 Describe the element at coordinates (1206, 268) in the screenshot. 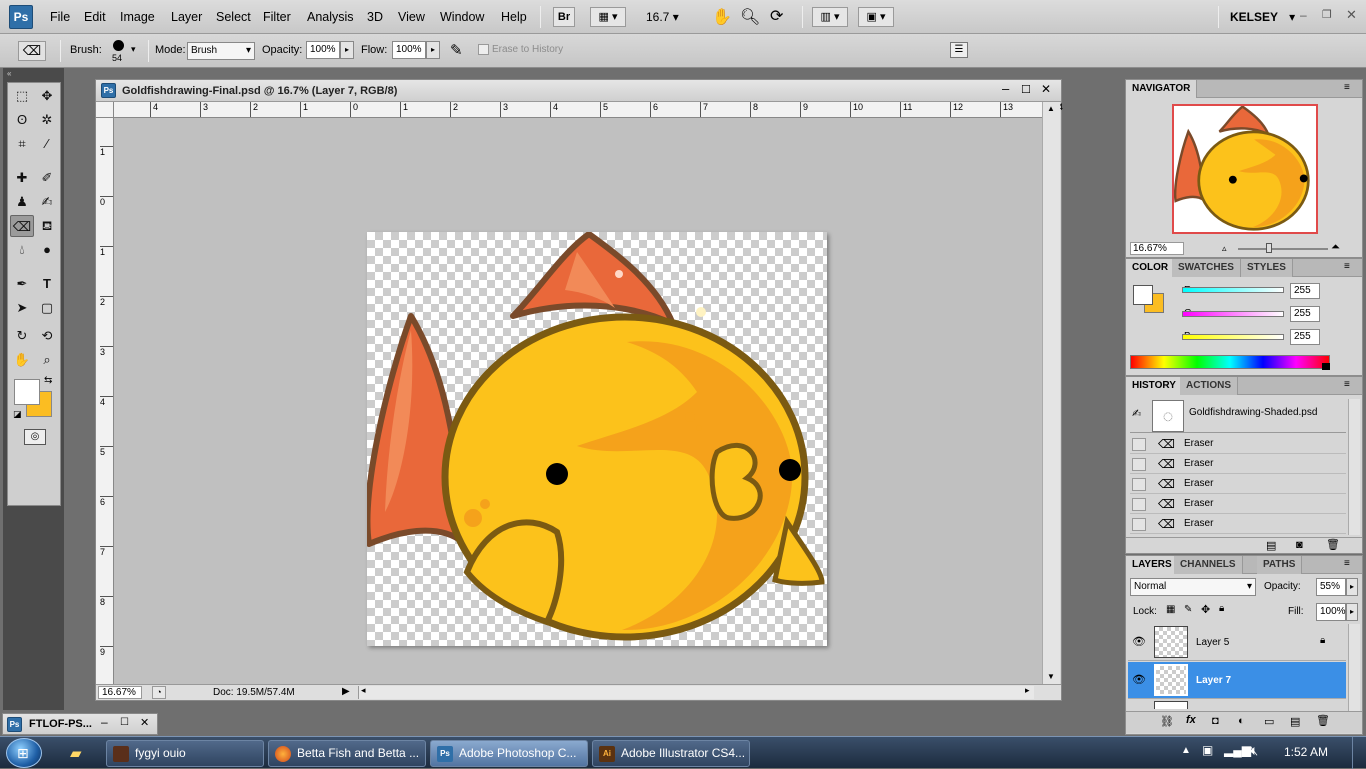

I see `tab-swatches: SWATCHES` at that location.